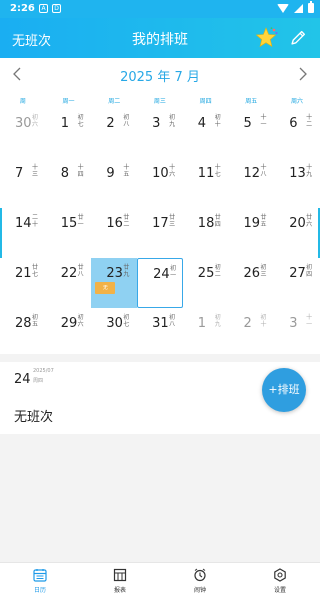  I want to click on calendar-day-cell: 19 廿五, so click(252, 233).